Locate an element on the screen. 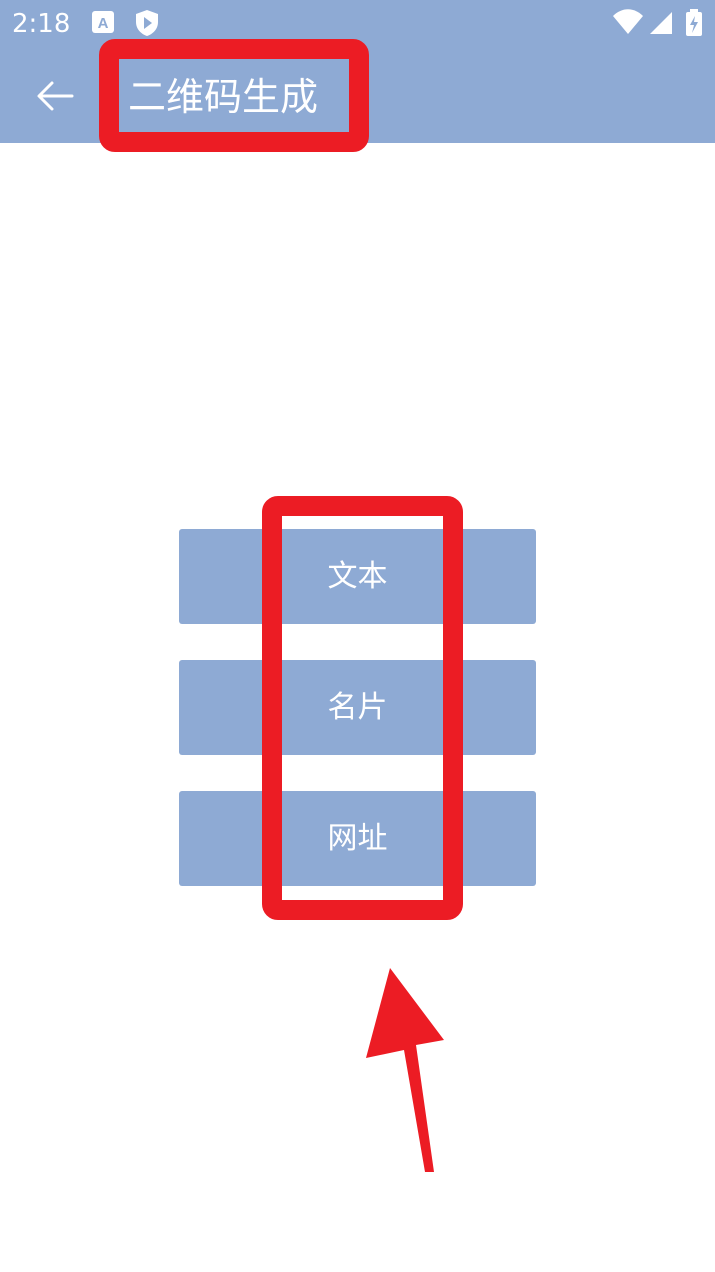 The width and height of the screenshot is (715, 1272). shield-play-icon is located at coordinates (147, 23).